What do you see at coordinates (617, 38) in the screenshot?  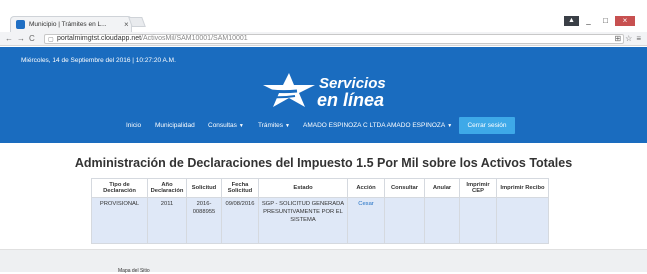 I see `translate-icon: ⊞` at bounding box center [617, 38].